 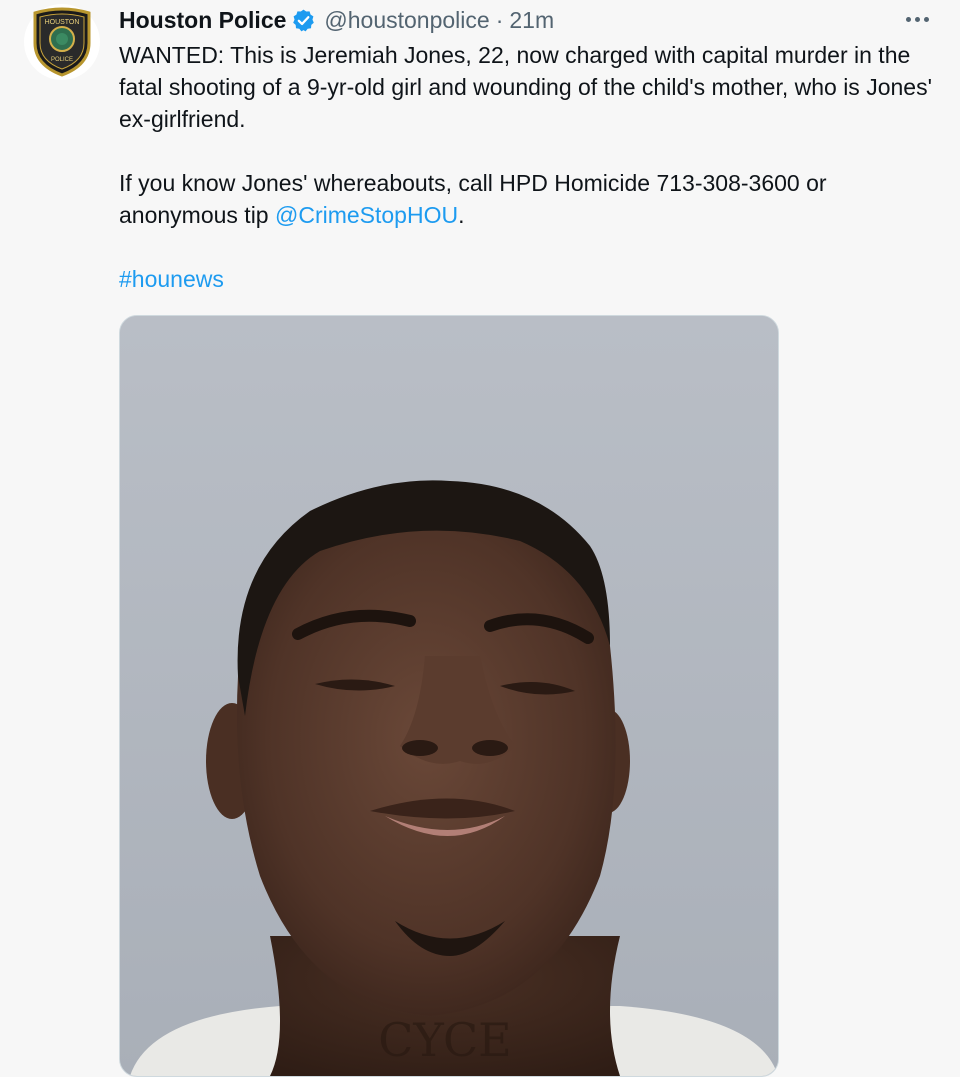 What do you see at coordinates (304, 20) in the screenshot?
I see `verified-badge-icon` at bounding box center [304, 20].